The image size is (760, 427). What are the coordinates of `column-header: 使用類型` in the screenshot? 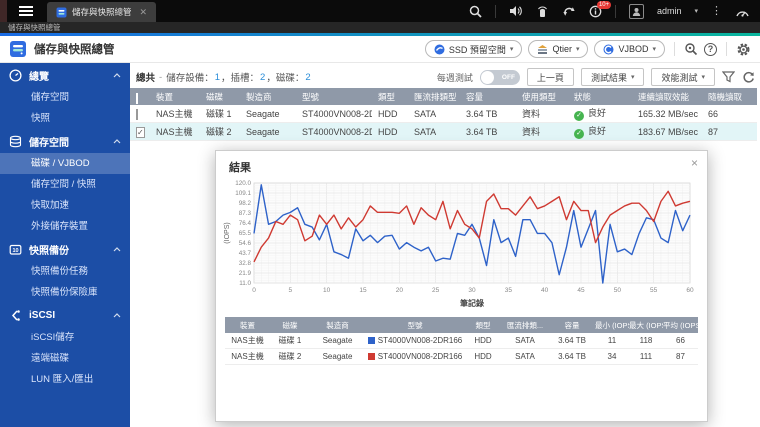 It's located at (542, 97).